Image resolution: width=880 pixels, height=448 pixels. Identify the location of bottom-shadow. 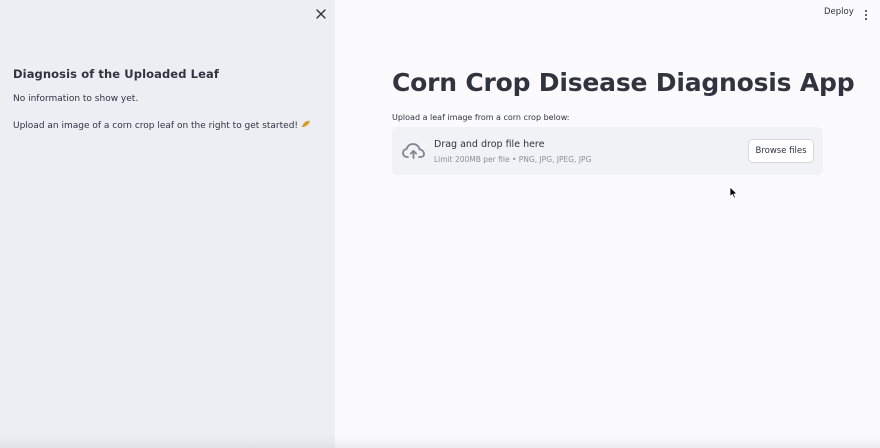
(440, 442).